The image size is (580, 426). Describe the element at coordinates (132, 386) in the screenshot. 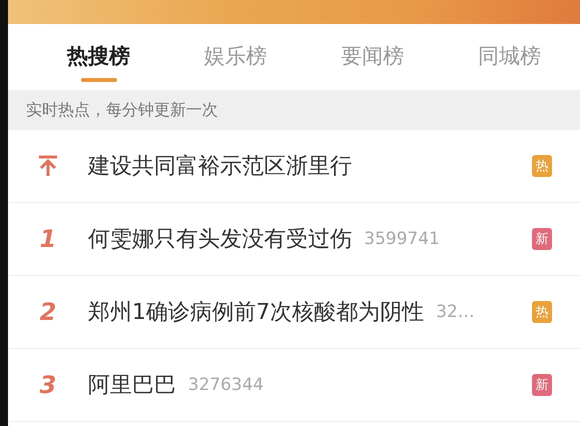

I see `item-title: 阿里巴巴` at that location.